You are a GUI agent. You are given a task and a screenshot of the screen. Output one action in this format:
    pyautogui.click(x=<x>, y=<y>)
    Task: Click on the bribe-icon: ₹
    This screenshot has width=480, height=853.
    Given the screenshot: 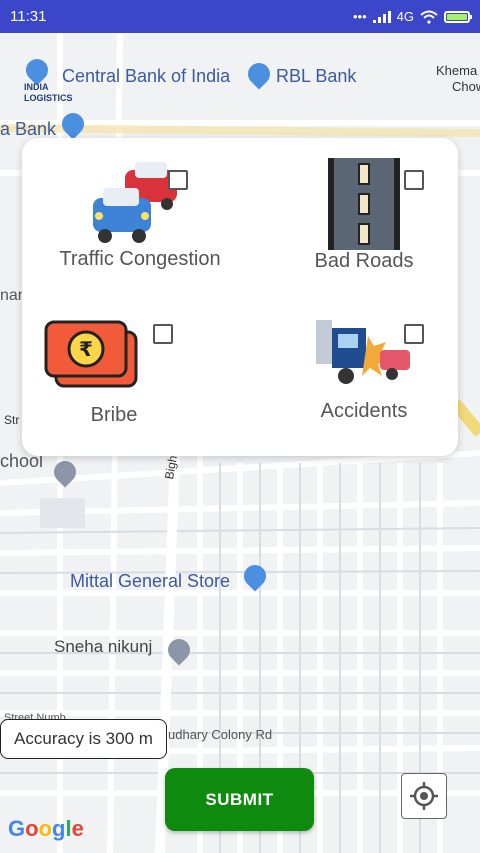 What is the action you would take?
    pyautogui.click(x=91, y=354)
    